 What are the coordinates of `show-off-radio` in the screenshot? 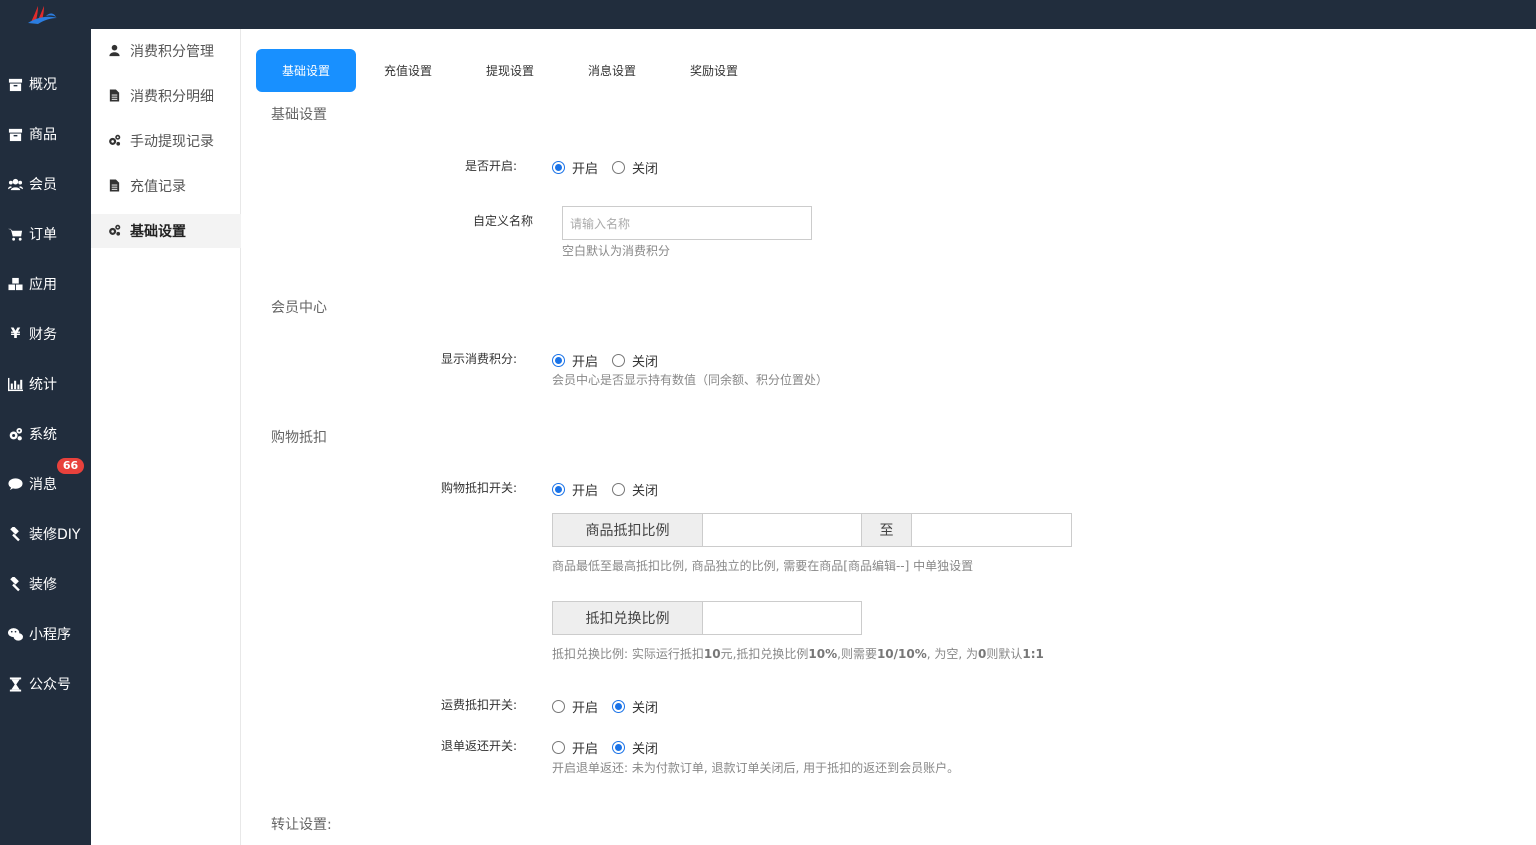 It's located at (619, 360).